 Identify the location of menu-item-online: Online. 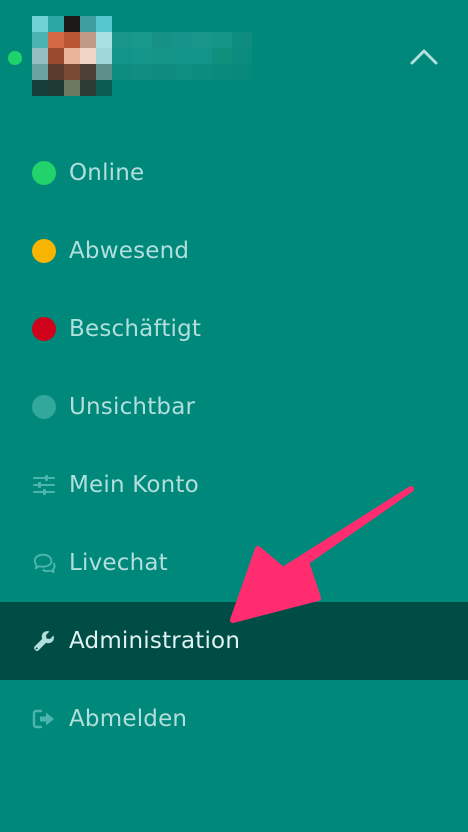
(234, 173).